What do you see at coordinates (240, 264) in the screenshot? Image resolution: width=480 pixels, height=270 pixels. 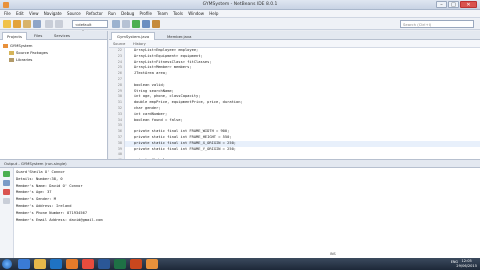 I see `windows-taskbar: ENG 12:05 29/06/2015` at bounding box center [240, 264].